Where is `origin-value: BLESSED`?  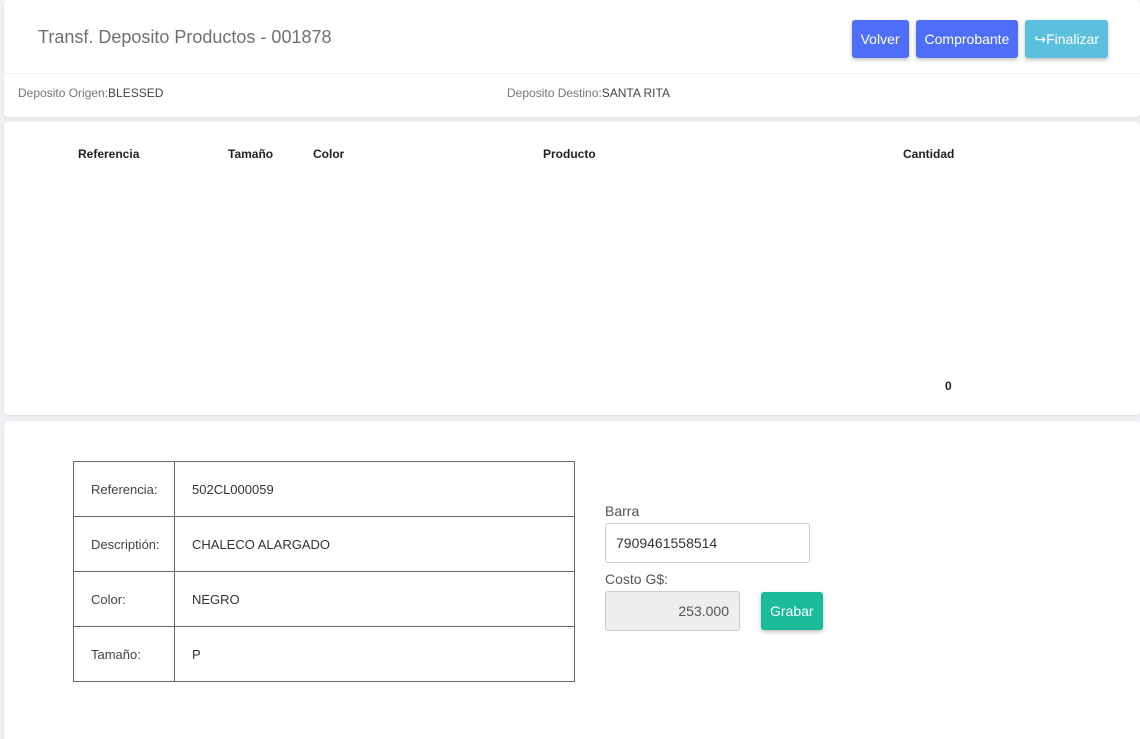
origin-value: BLESSED is located at coordinates (136, 93).